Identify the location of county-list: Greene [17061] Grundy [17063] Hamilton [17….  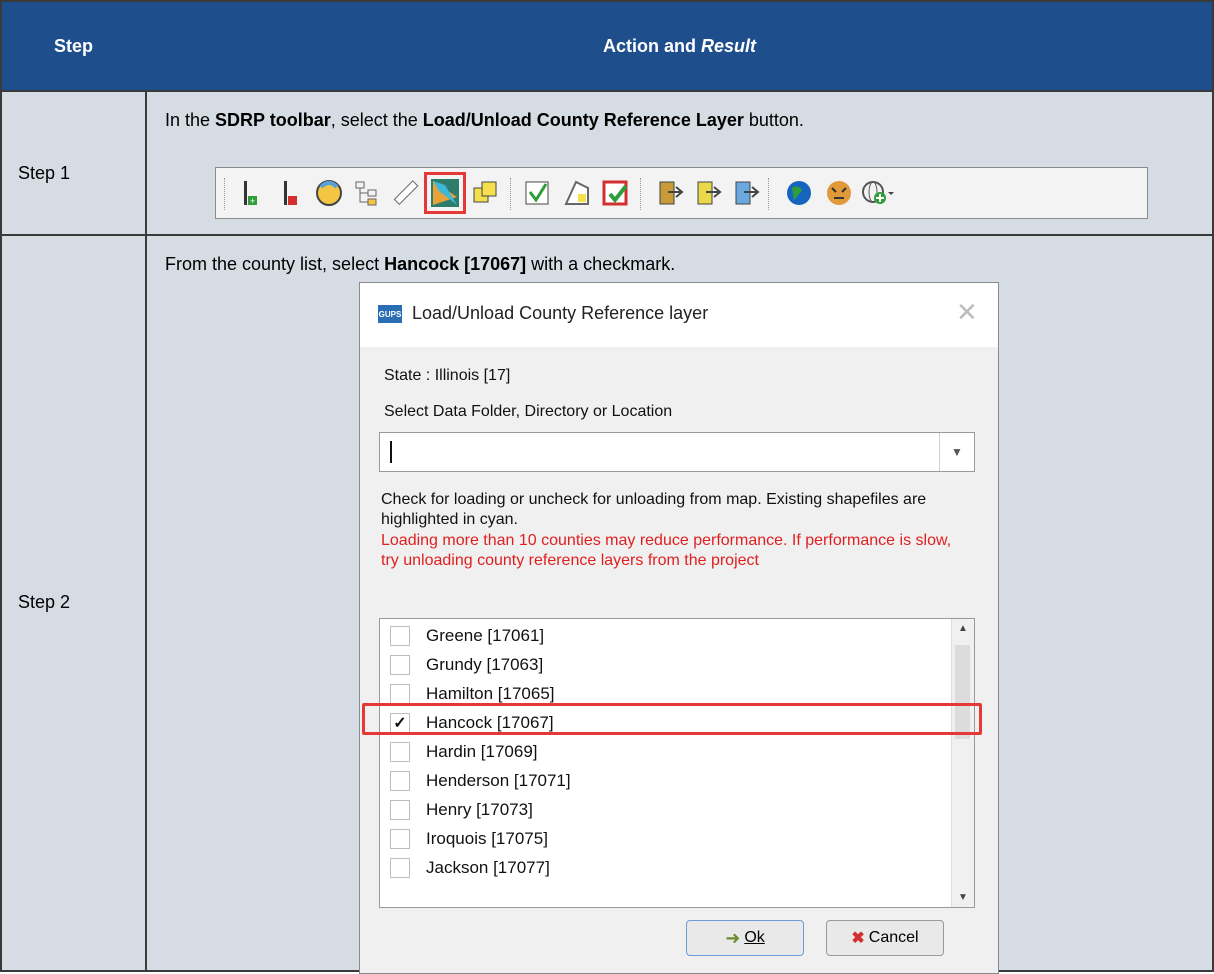
(677, 763).